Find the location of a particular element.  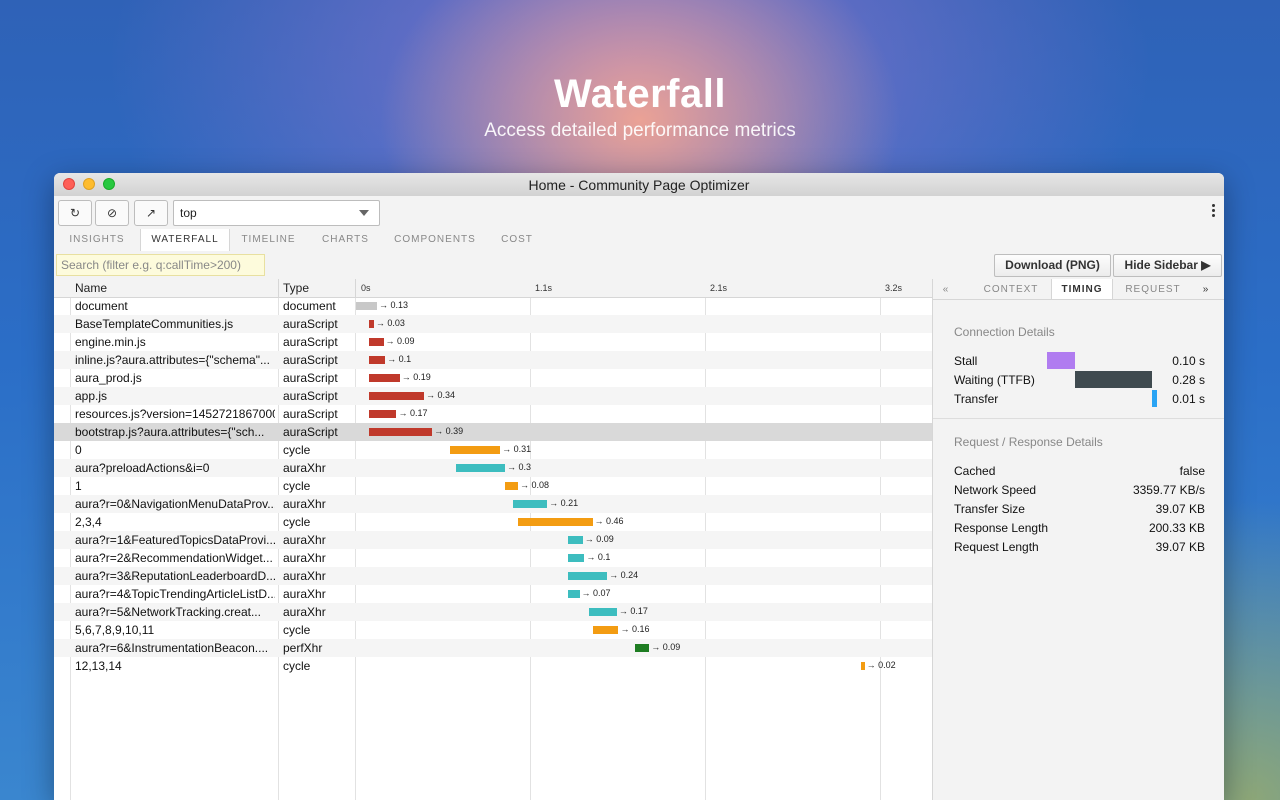

table-row: aura?preloadActions&i=0auraXhr→ 0.3 is located at coordinates (493, 468).